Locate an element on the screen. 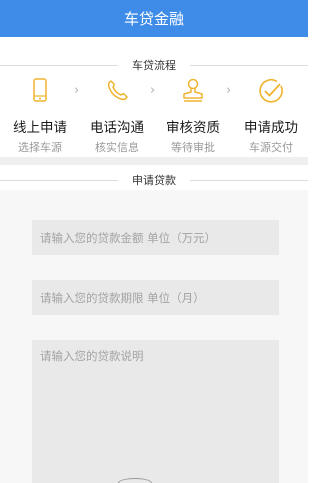 The height and width of the screenshot is (483, 320). loan-amount-placeholder: 请输入您的贷款金额 单位（万元） is located at coordinates (128, 237).